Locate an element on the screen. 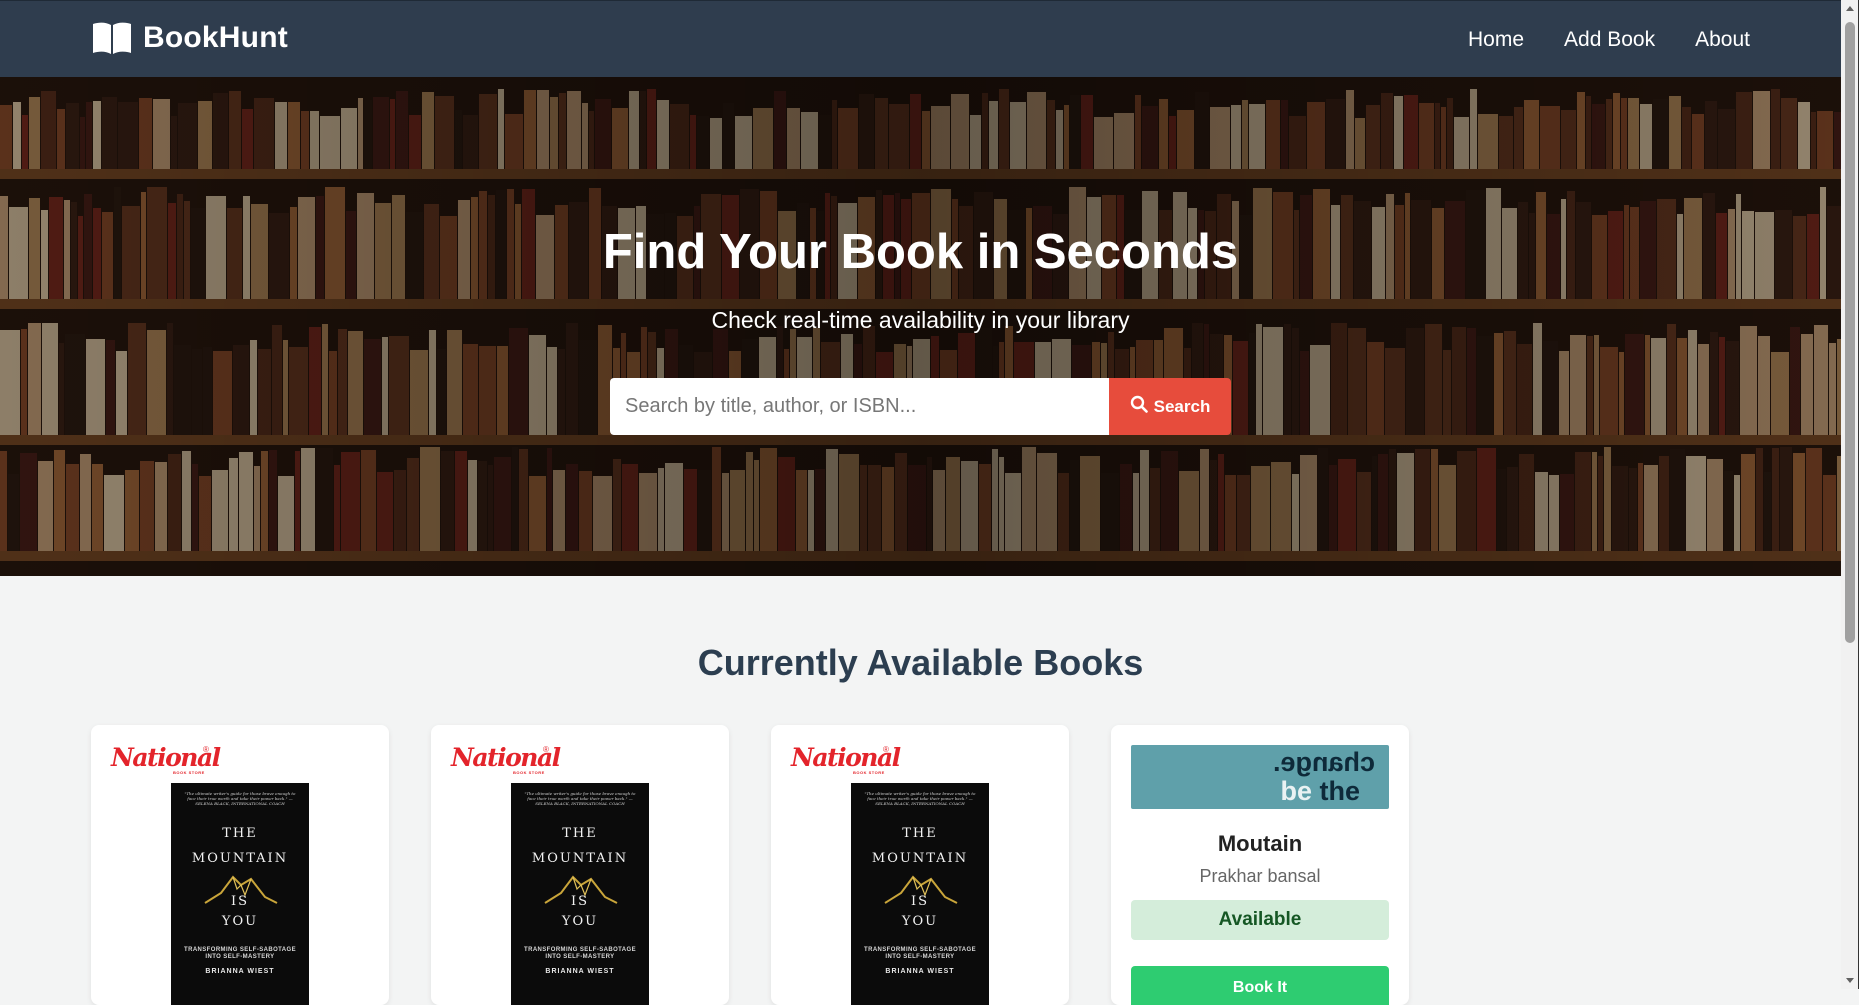 This screenshot has height=1005, width=1859. book-cover-image: change. be the is located at coordinates (1260, 777).